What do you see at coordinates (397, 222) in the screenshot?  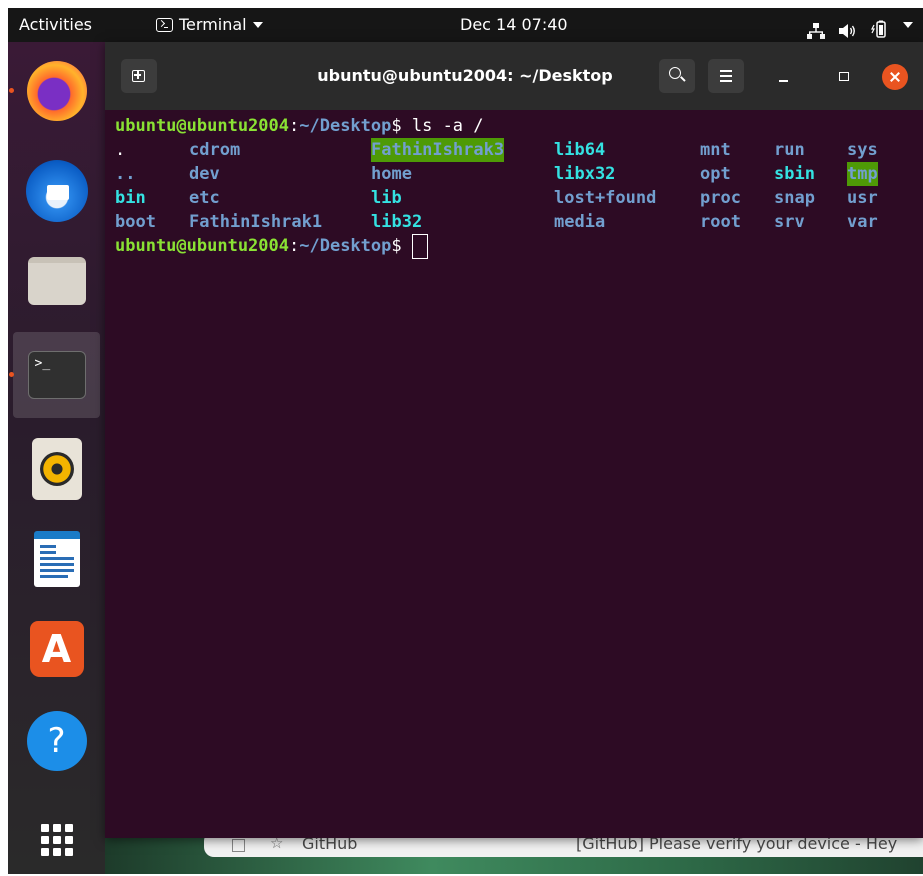 I see `ls-entry: lib32` at bounding box center [397, 222].